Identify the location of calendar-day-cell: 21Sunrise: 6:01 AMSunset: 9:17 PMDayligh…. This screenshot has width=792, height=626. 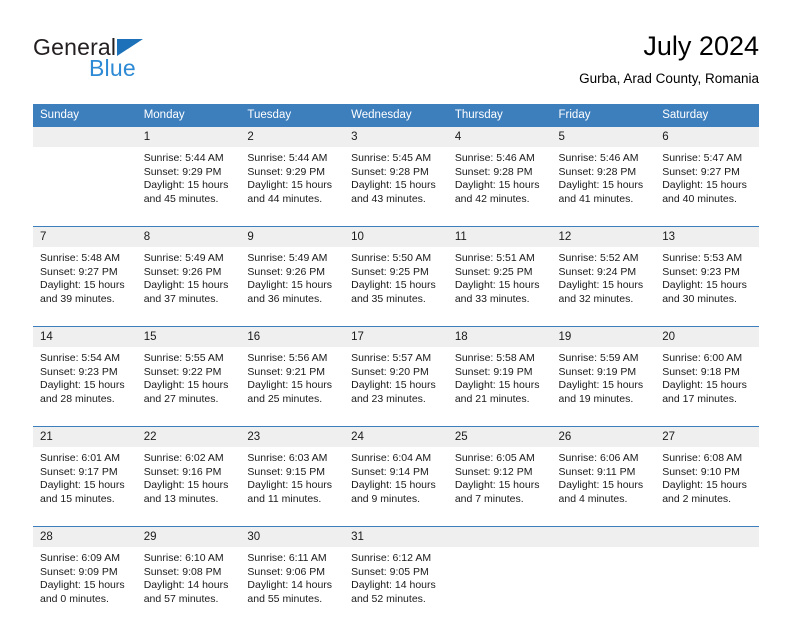
(85, 477).